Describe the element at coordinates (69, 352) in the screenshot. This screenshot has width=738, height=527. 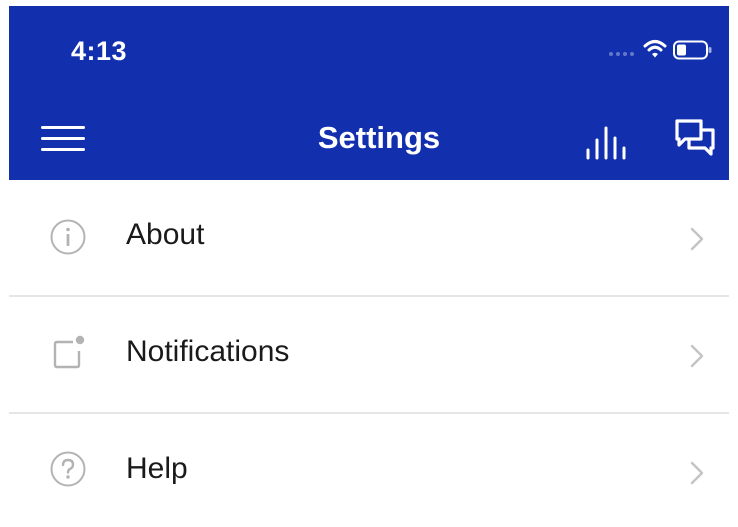
I see `notification-badge-icon` at that location.